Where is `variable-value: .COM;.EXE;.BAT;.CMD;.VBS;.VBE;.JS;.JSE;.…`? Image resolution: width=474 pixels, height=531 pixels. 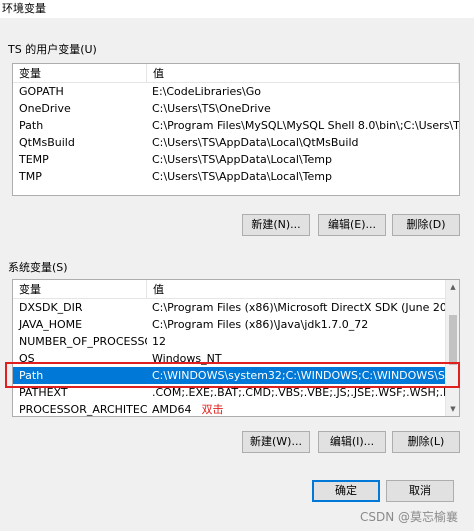
variable-value: .COM;.EXE;.BAT;.CMD;.VBS;.VBE;.JS;.JSE;.… is located at coordinates (305, 392).